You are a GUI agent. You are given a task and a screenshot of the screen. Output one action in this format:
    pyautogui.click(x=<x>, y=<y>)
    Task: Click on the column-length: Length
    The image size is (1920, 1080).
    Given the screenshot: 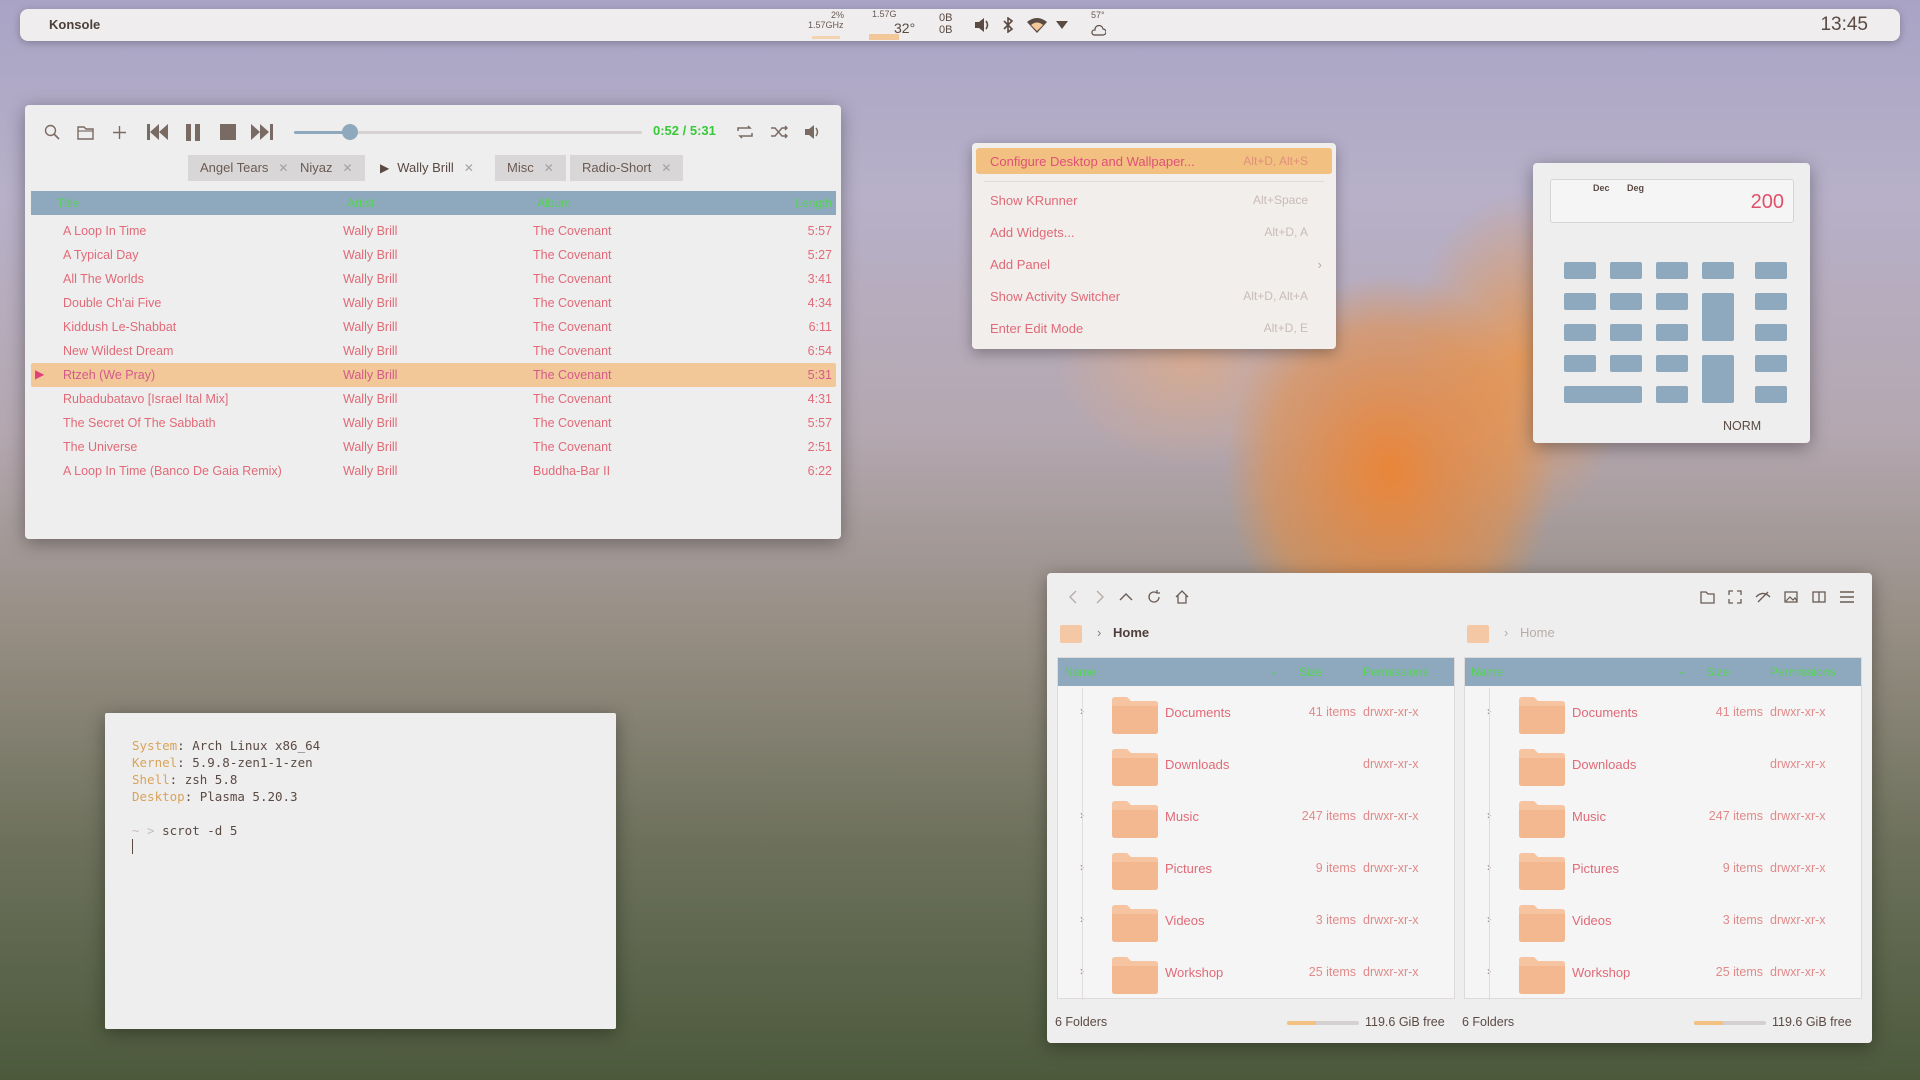 What is the action you would take?
    pyautogui.click(x=813, y=203)
    